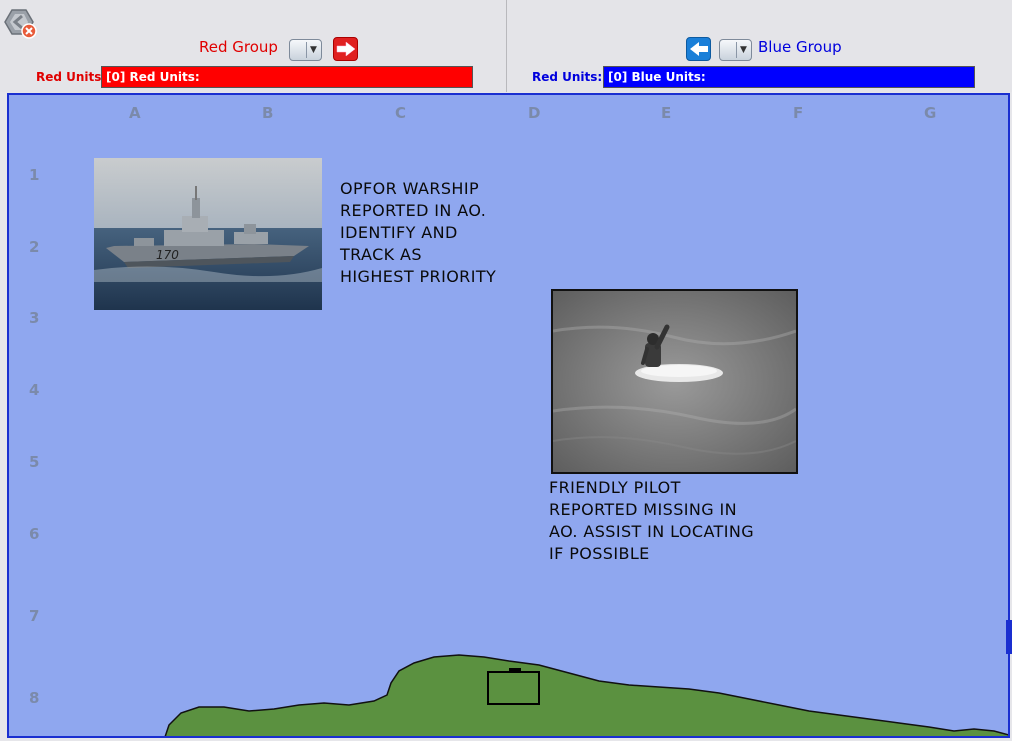  I want to click on blue-send-button, so click(698, 49).